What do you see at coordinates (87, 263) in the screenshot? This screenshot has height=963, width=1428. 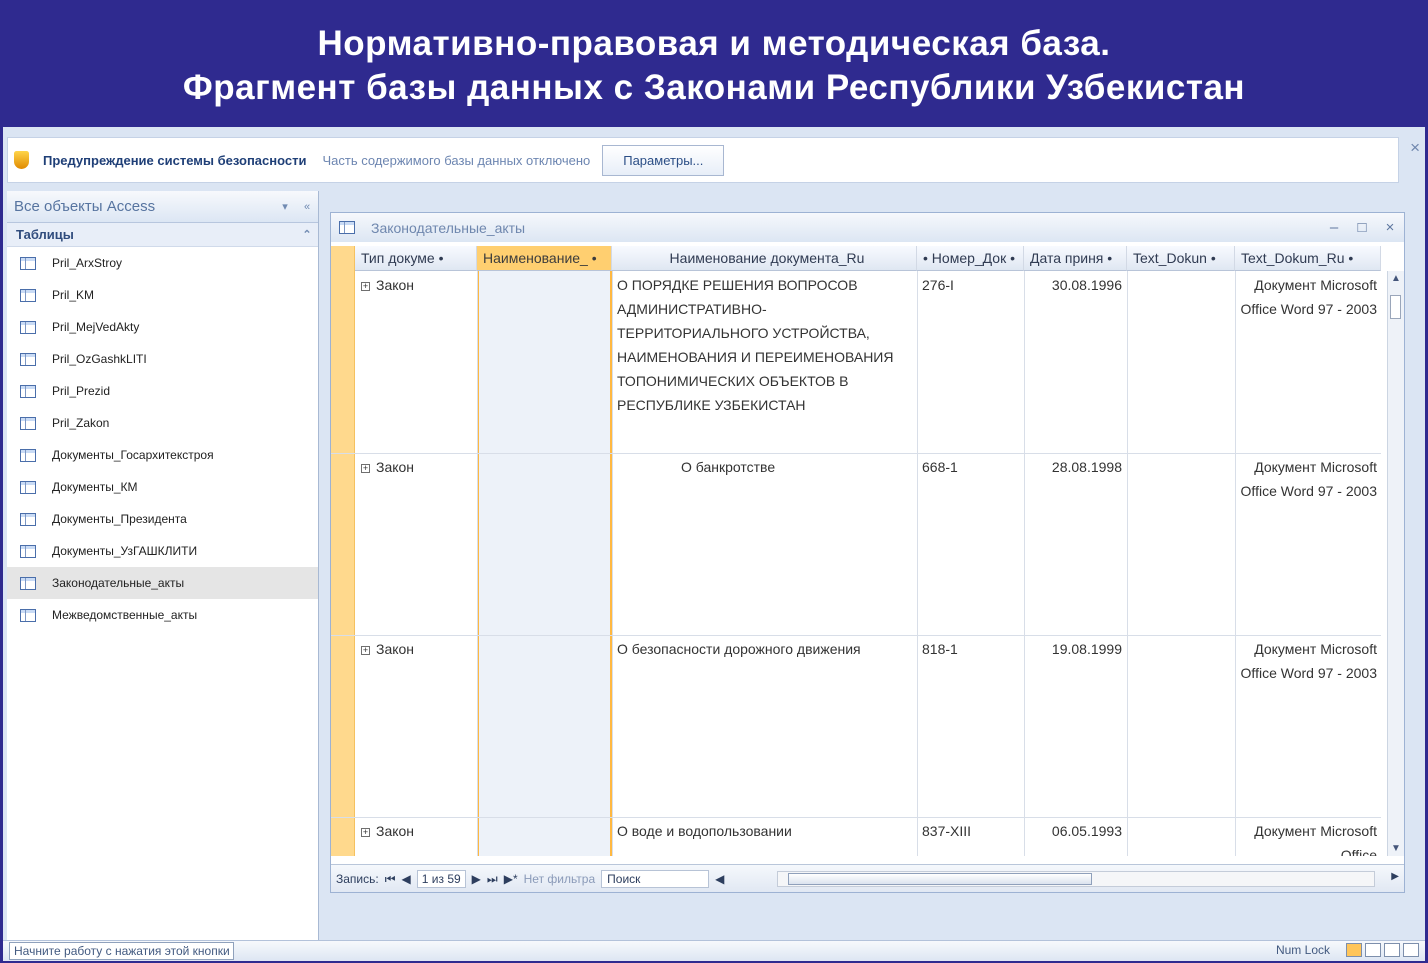 I see `nav-item-label: Pril_ArxStroy` at bounding box center [87, 263].